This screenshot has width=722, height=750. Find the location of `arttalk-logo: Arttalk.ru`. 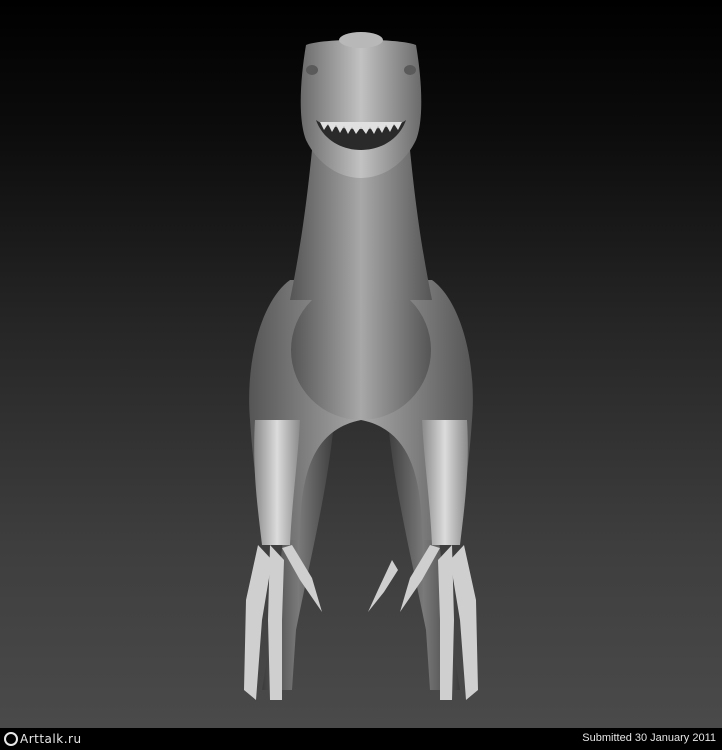

arttalk-logo: Arttalk.ru is located at coordinates (43, 739).